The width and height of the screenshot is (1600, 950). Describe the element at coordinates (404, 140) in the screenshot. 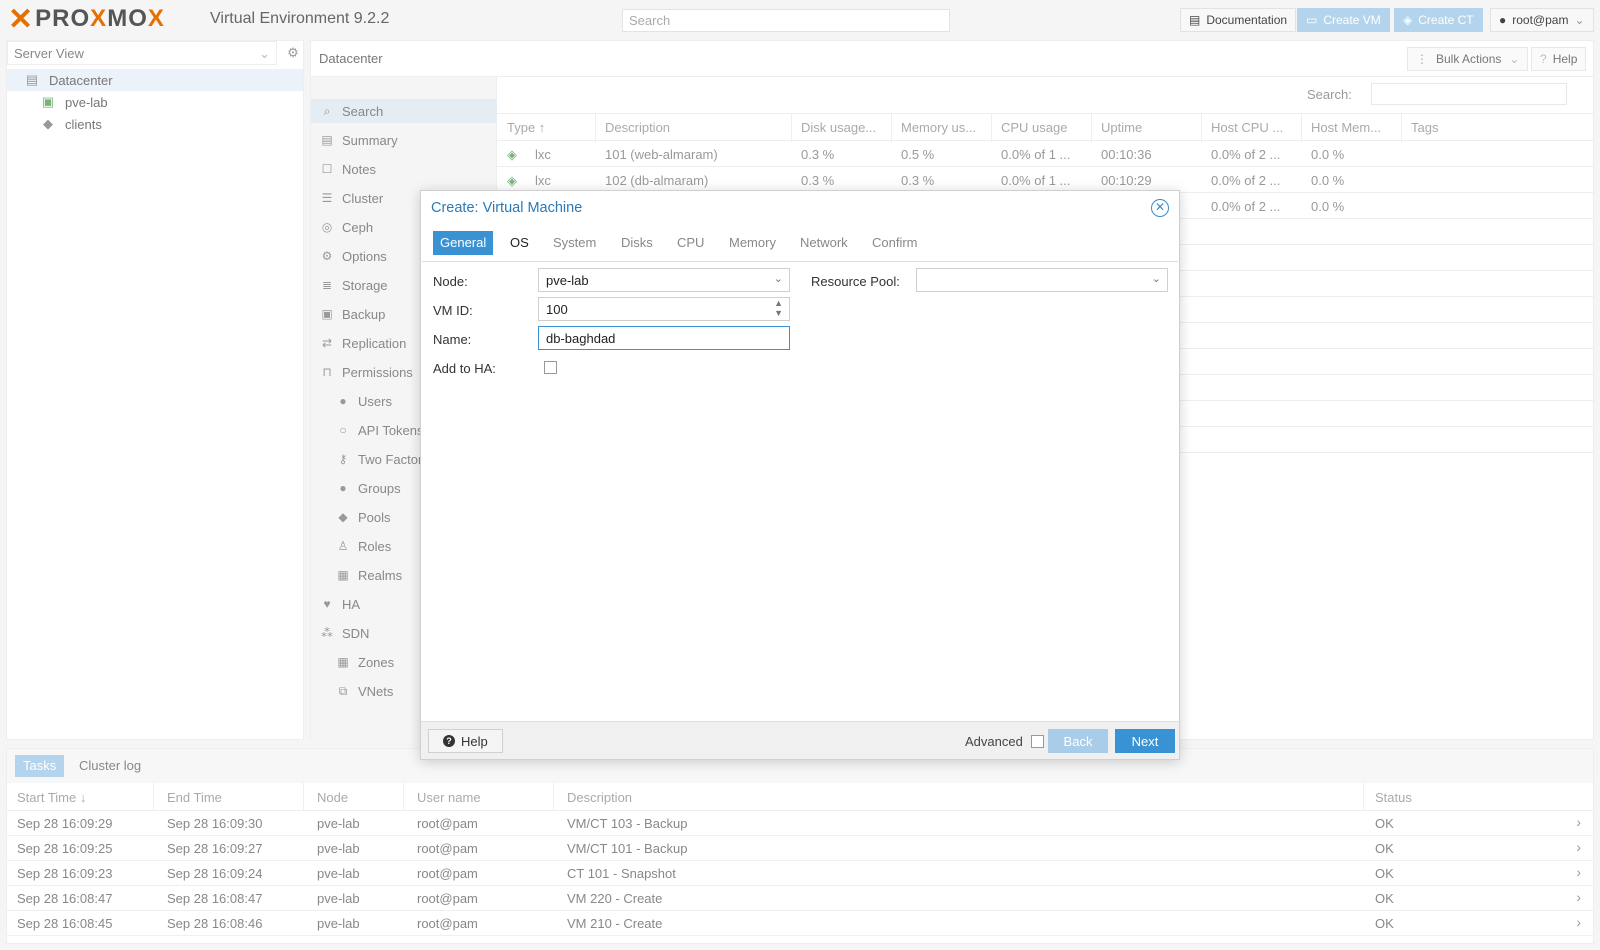

I see `submenu-item-summary: ▤ Summary` at that location.